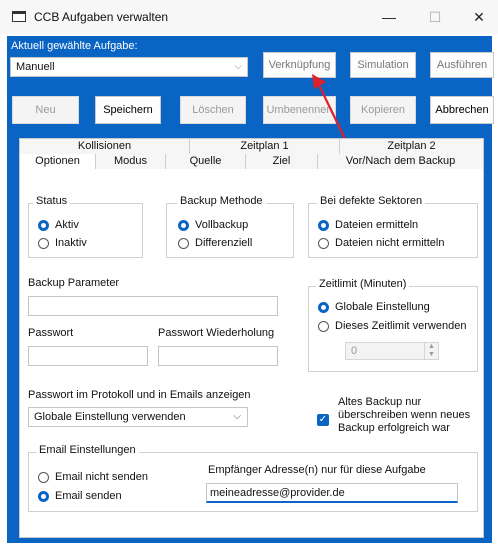 This screenshot has width=498, height=548. Describe the element at coordinates (183, 243) in the screenshot. I see `method-diff-radio` at that location.